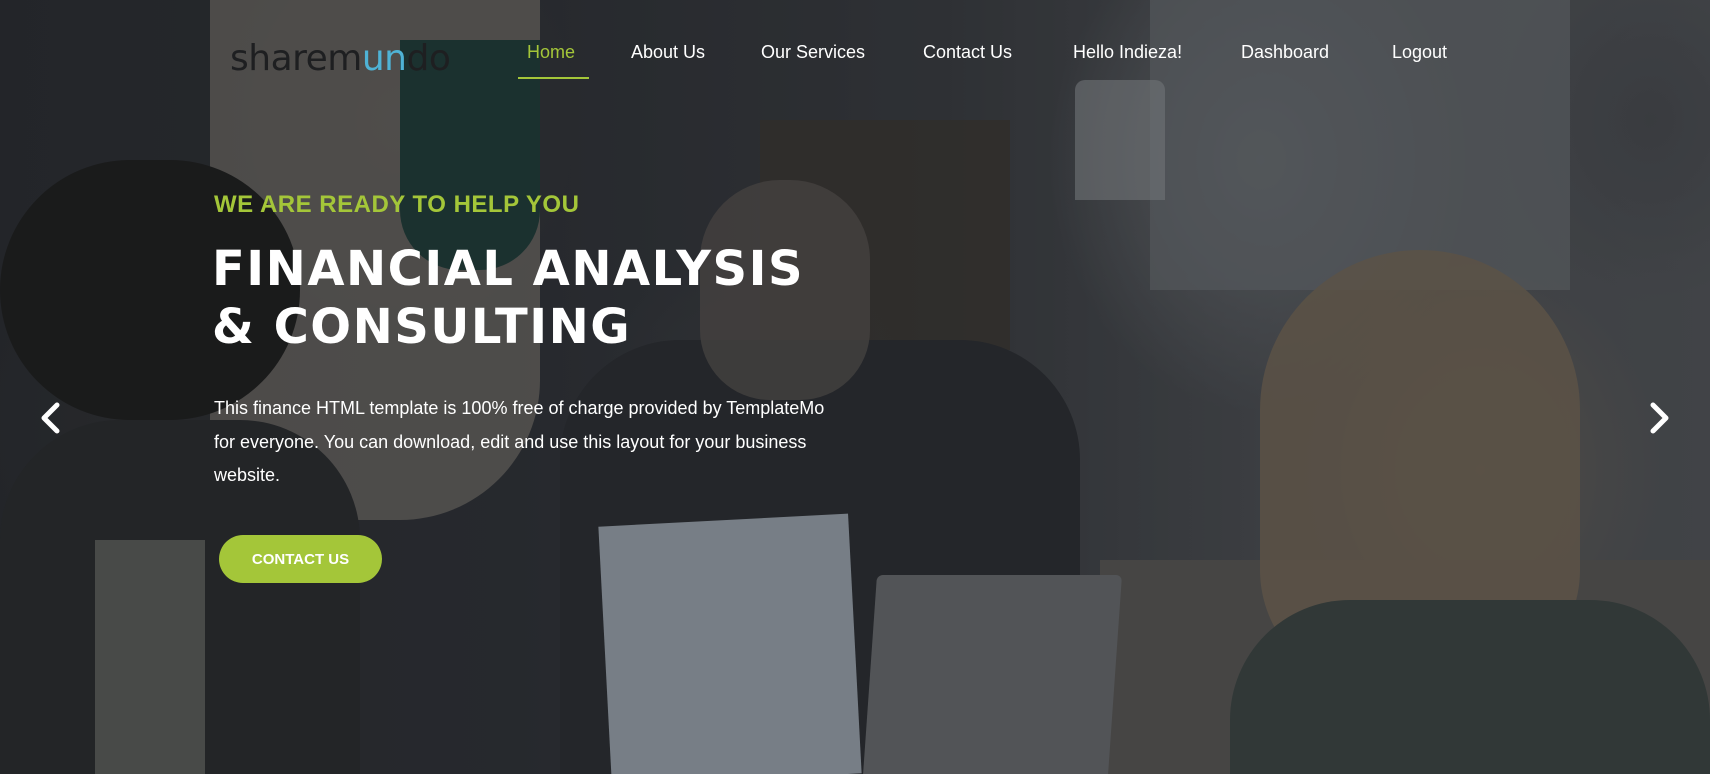  I want to click on brand-logo: sharemundo, so click(340, 58).